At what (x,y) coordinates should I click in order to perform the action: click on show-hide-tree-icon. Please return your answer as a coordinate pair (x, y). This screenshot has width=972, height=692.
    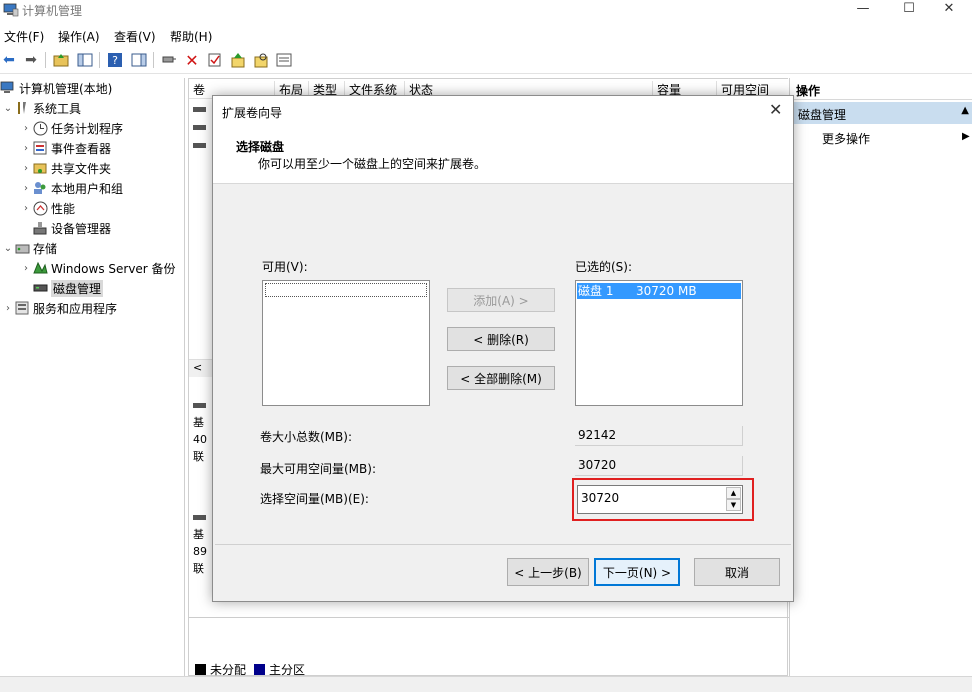
    Looking at the image, I should click on (85, 60).